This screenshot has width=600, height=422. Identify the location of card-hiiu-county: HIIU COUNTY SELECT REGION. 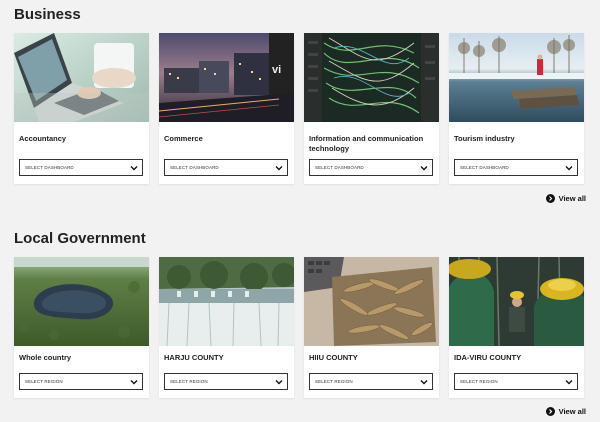
(371, 327).